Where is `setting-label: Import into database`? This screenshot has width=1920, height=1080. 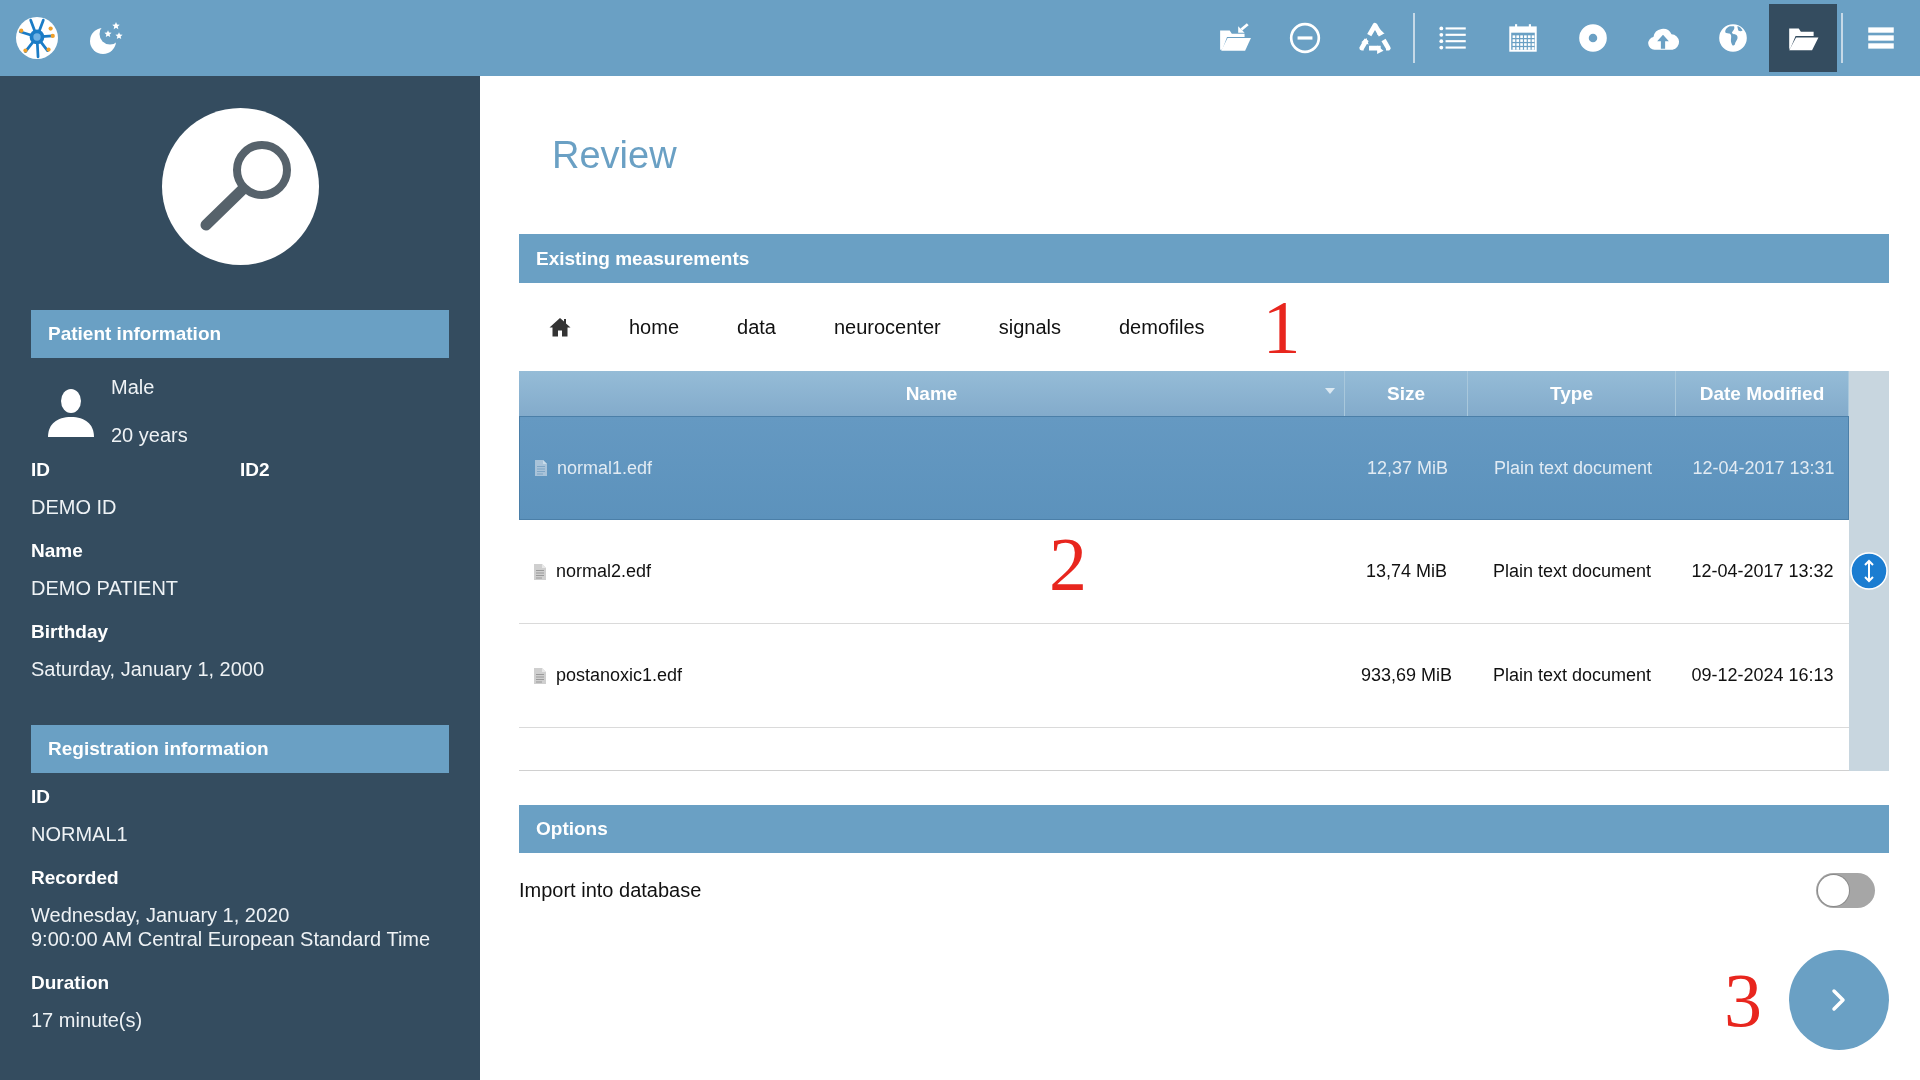 setting-label: Import into database is located at coordinates (610, 890).